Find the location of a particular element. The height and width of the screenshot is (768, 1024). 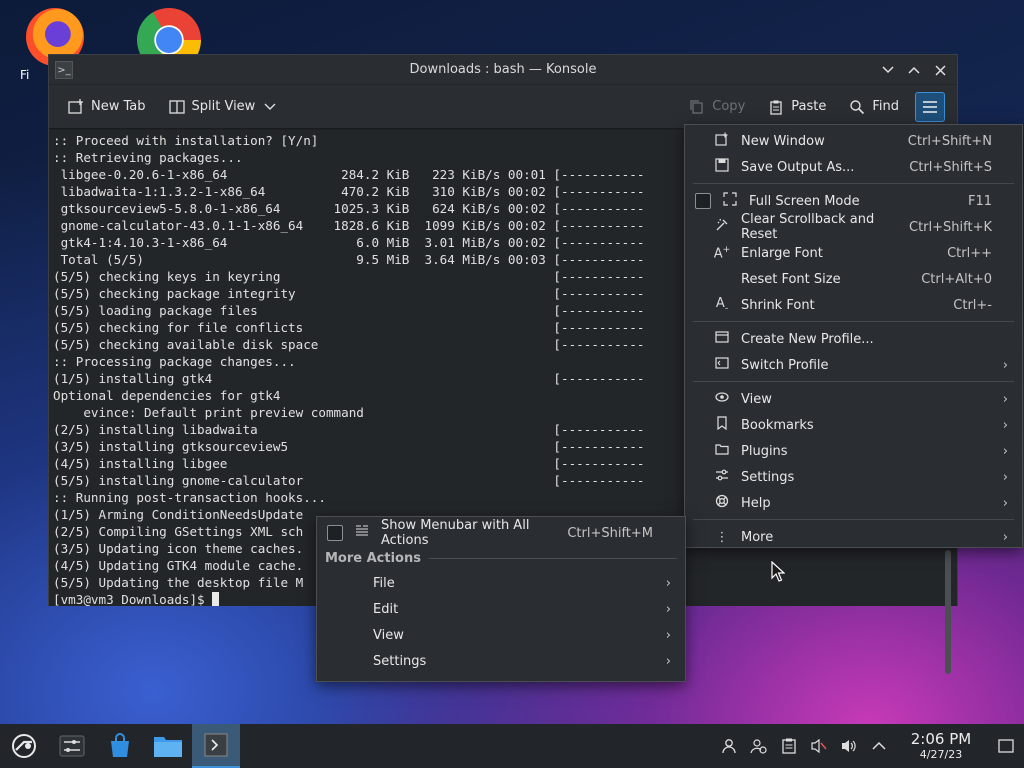

taskbar-konsole is located at coordinates (216, 746).